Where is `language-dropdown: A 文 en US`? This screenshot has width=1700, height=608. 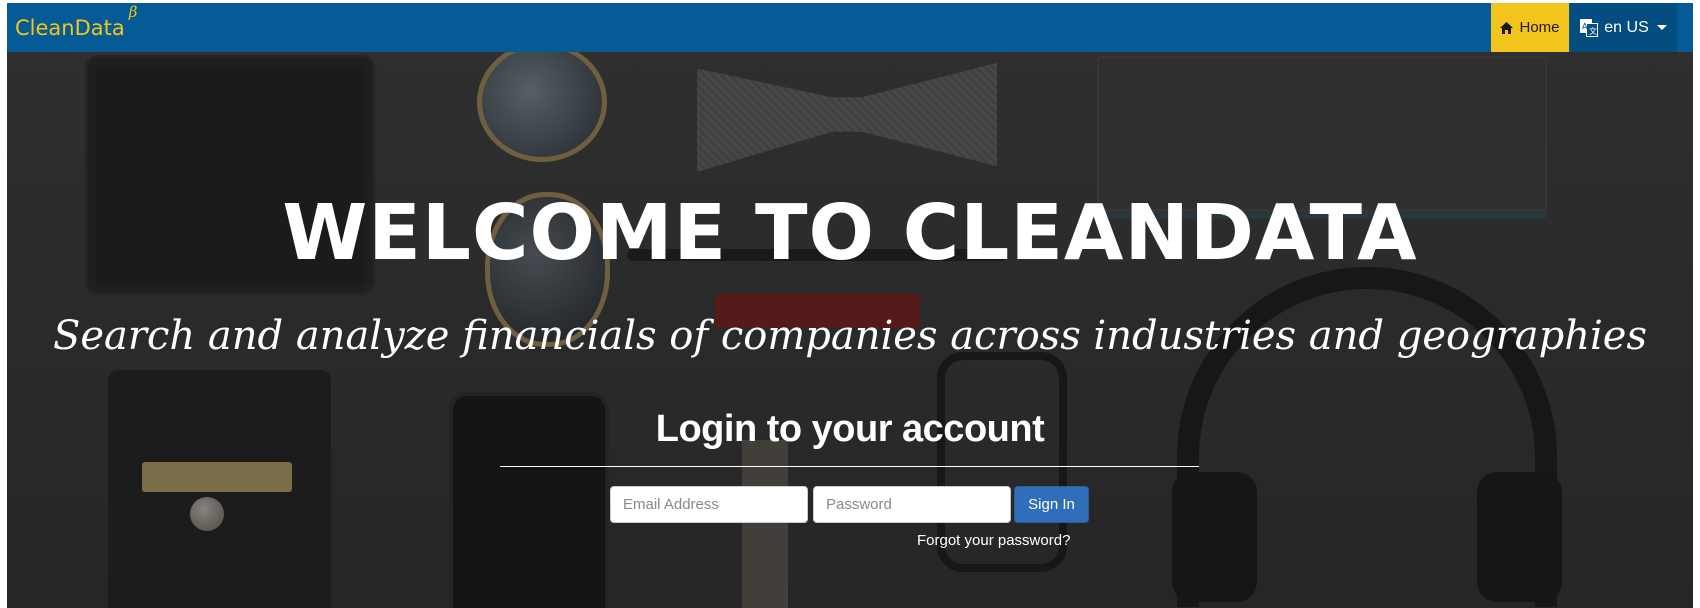 language-dropdown: A 文 en US is located at coordinates (1623, 27).